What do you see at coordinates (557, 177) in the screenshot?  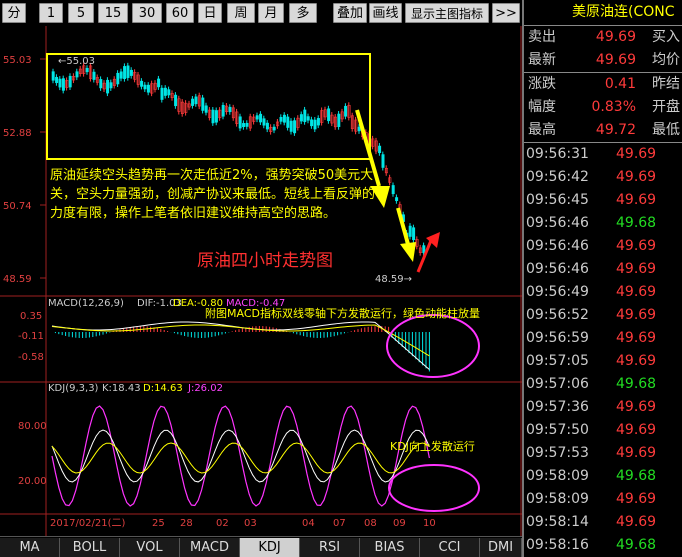 I see `tick-time: 09:56:42` at bounding box center [557, 177].